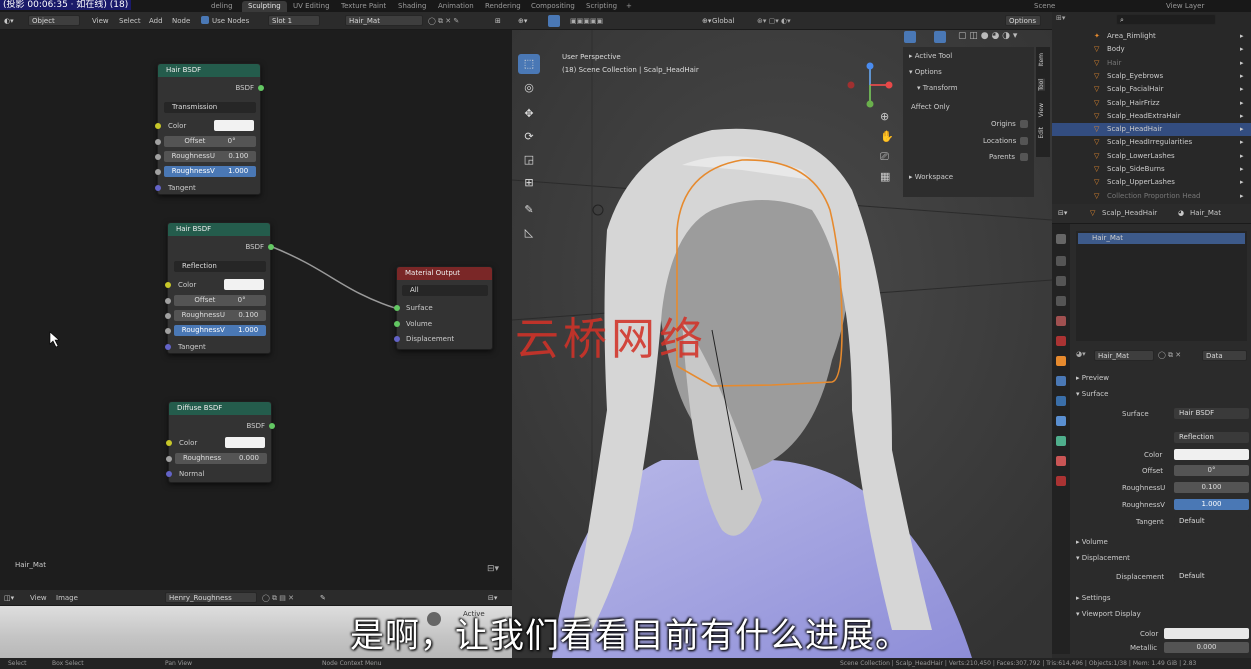 This screenshot has height=669, width=1251. I want to click on outliner-search-input: ⌕, so click(1166, 19).